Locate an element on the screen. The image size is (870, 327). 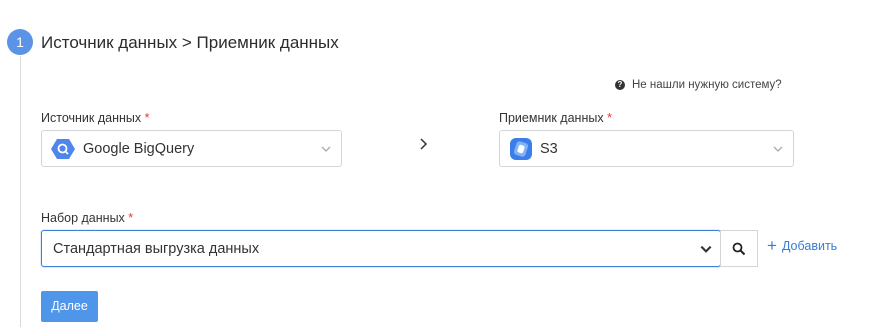
step-title: Источник данных > Приемник данных is located at coordinates (190, 42).